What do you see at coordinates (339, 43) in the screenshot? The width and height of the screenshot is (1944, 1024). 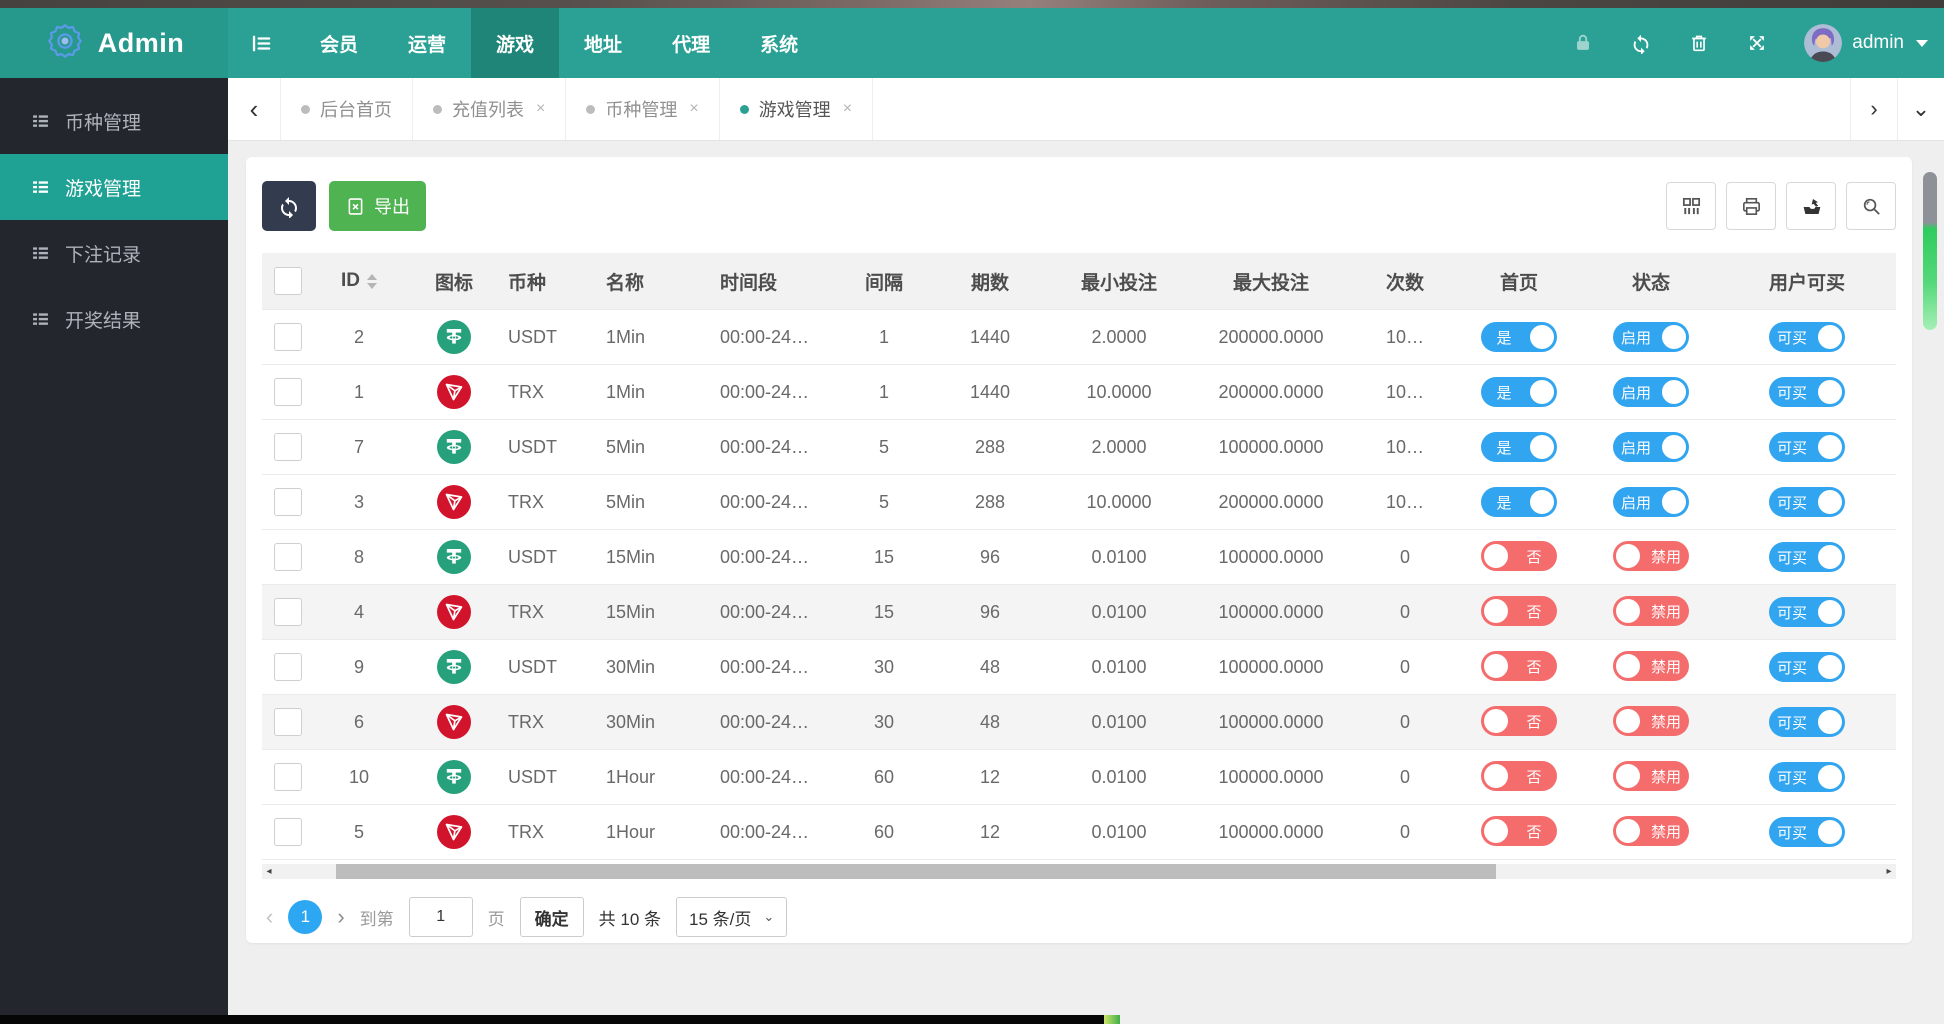 I see `nav-item-1: 会员` at bounding box center [339, 43].